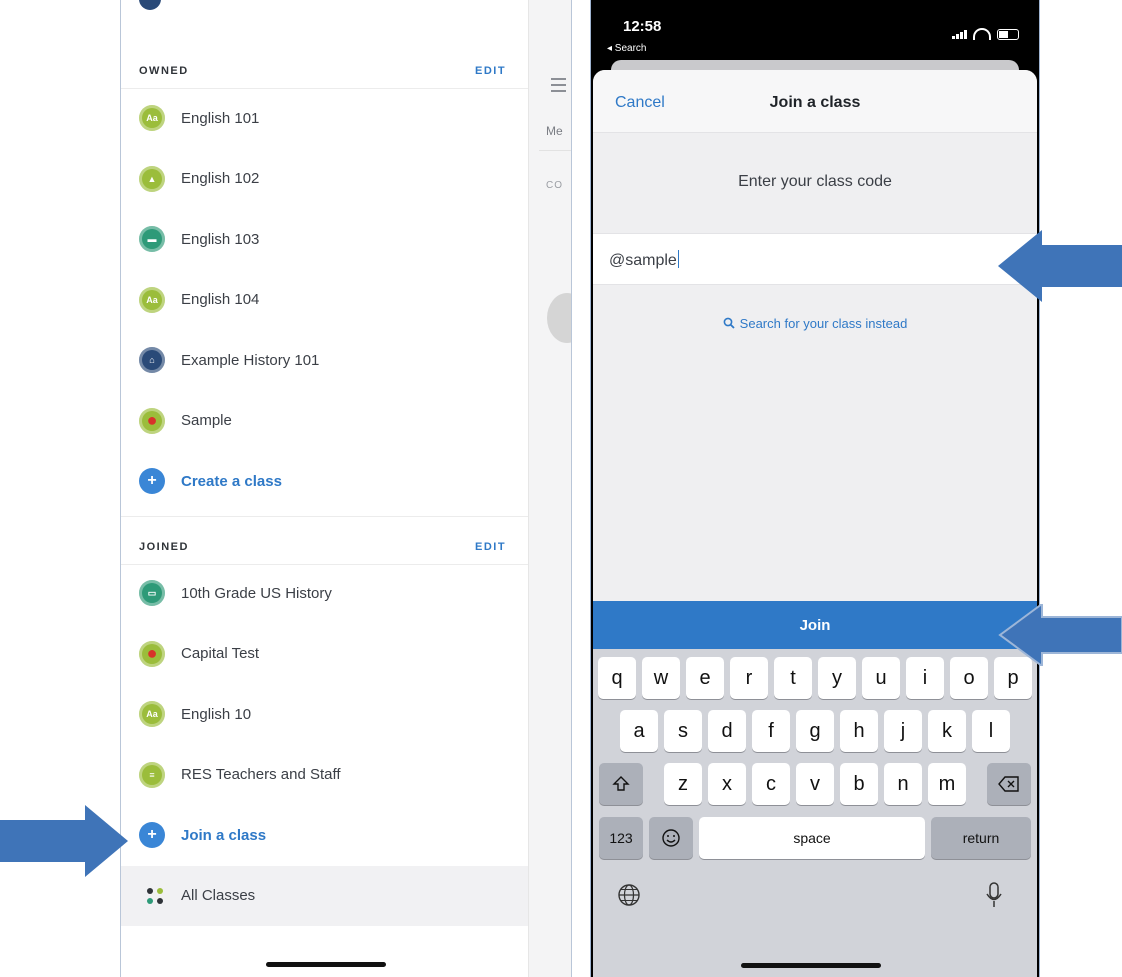 This screenshot has height=977, width=1122. I want to click on numbers-key: 123, so click(621, 838).